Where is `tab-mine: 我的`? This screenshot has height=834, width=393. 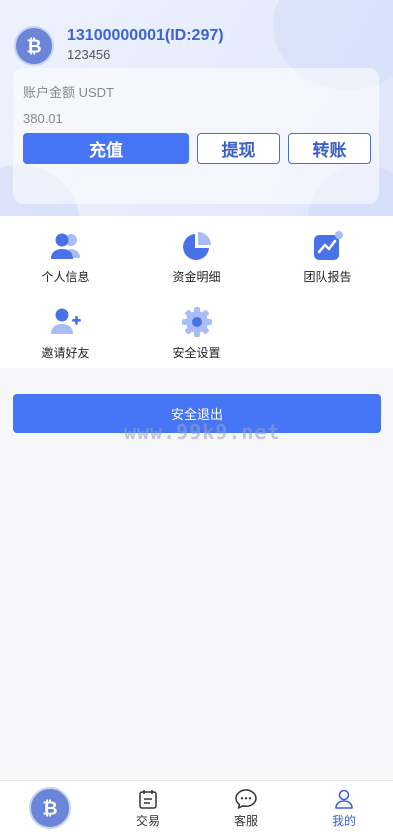
tab-mine: 我的 is located at coordinates (344, 807).